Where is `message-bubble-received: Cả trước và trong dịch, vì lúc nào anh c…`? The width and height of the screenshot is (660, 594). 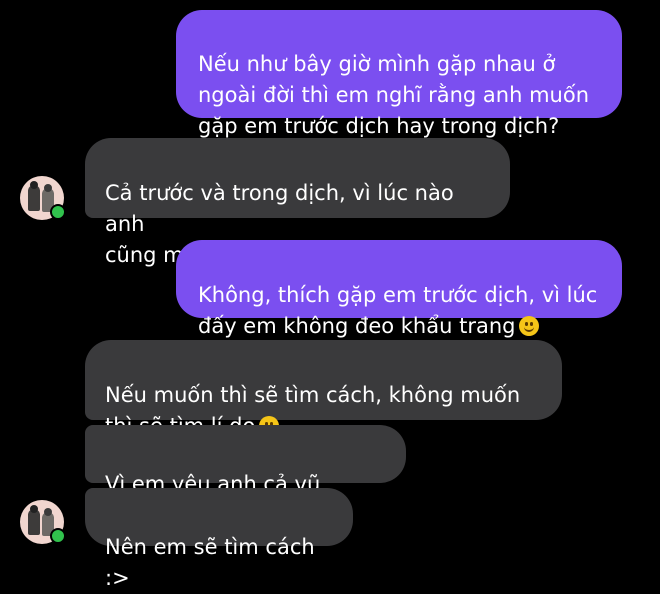 message-bubble-received: Cả trước và trong dịch, vì lúc nào anh c… is located at coordinates (297, 202).